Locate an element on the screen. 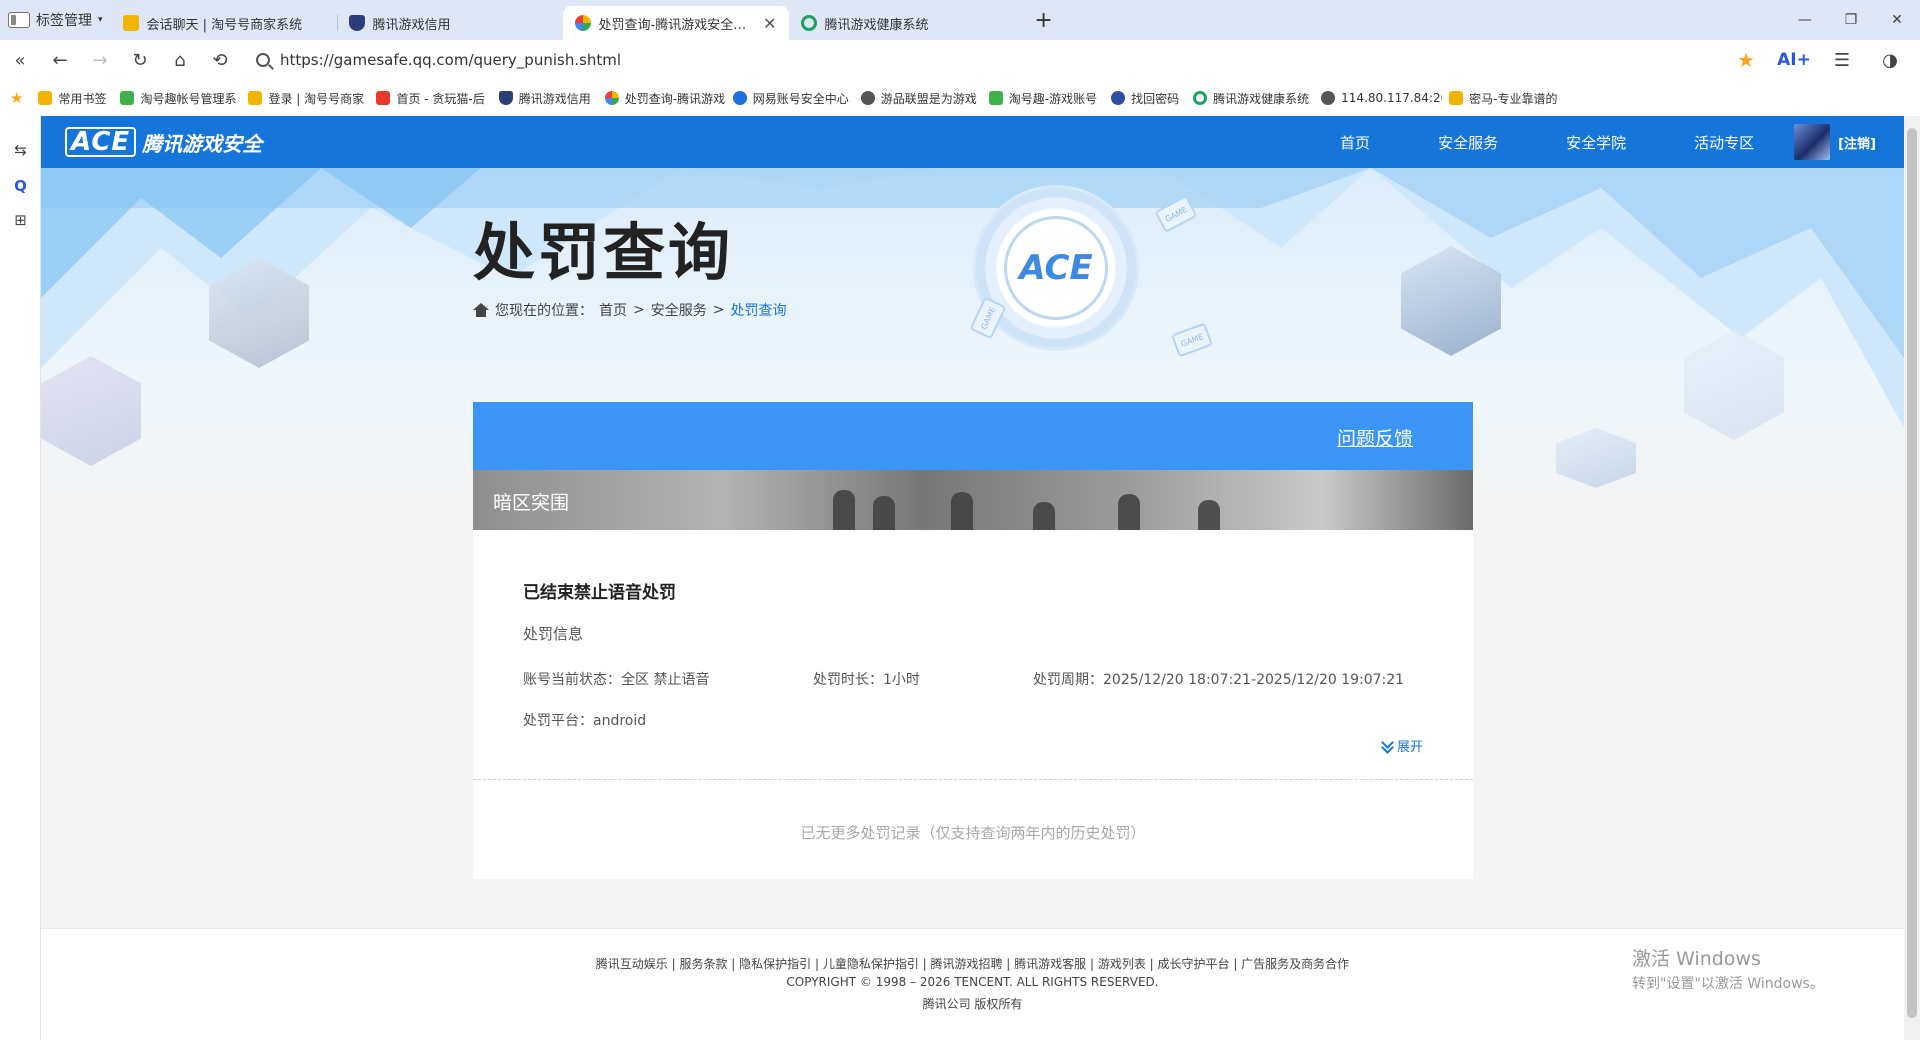 The height and width of the screenshot is (1040, 1920). no-more-records: 已无更多处罚记录（仅支持查询两年内的历史处罚） is located at coordinates (973, 833).